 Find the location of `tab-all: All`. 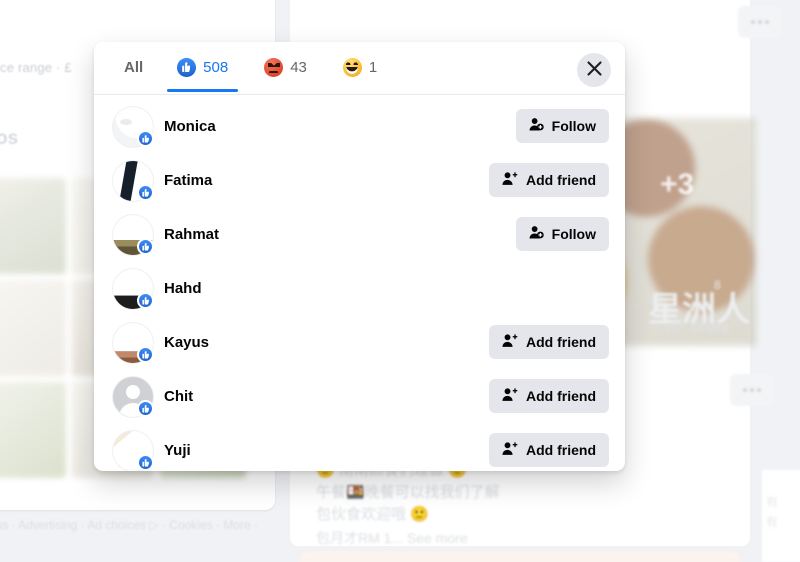

tab-all: All is located at coordinates (135, 67).